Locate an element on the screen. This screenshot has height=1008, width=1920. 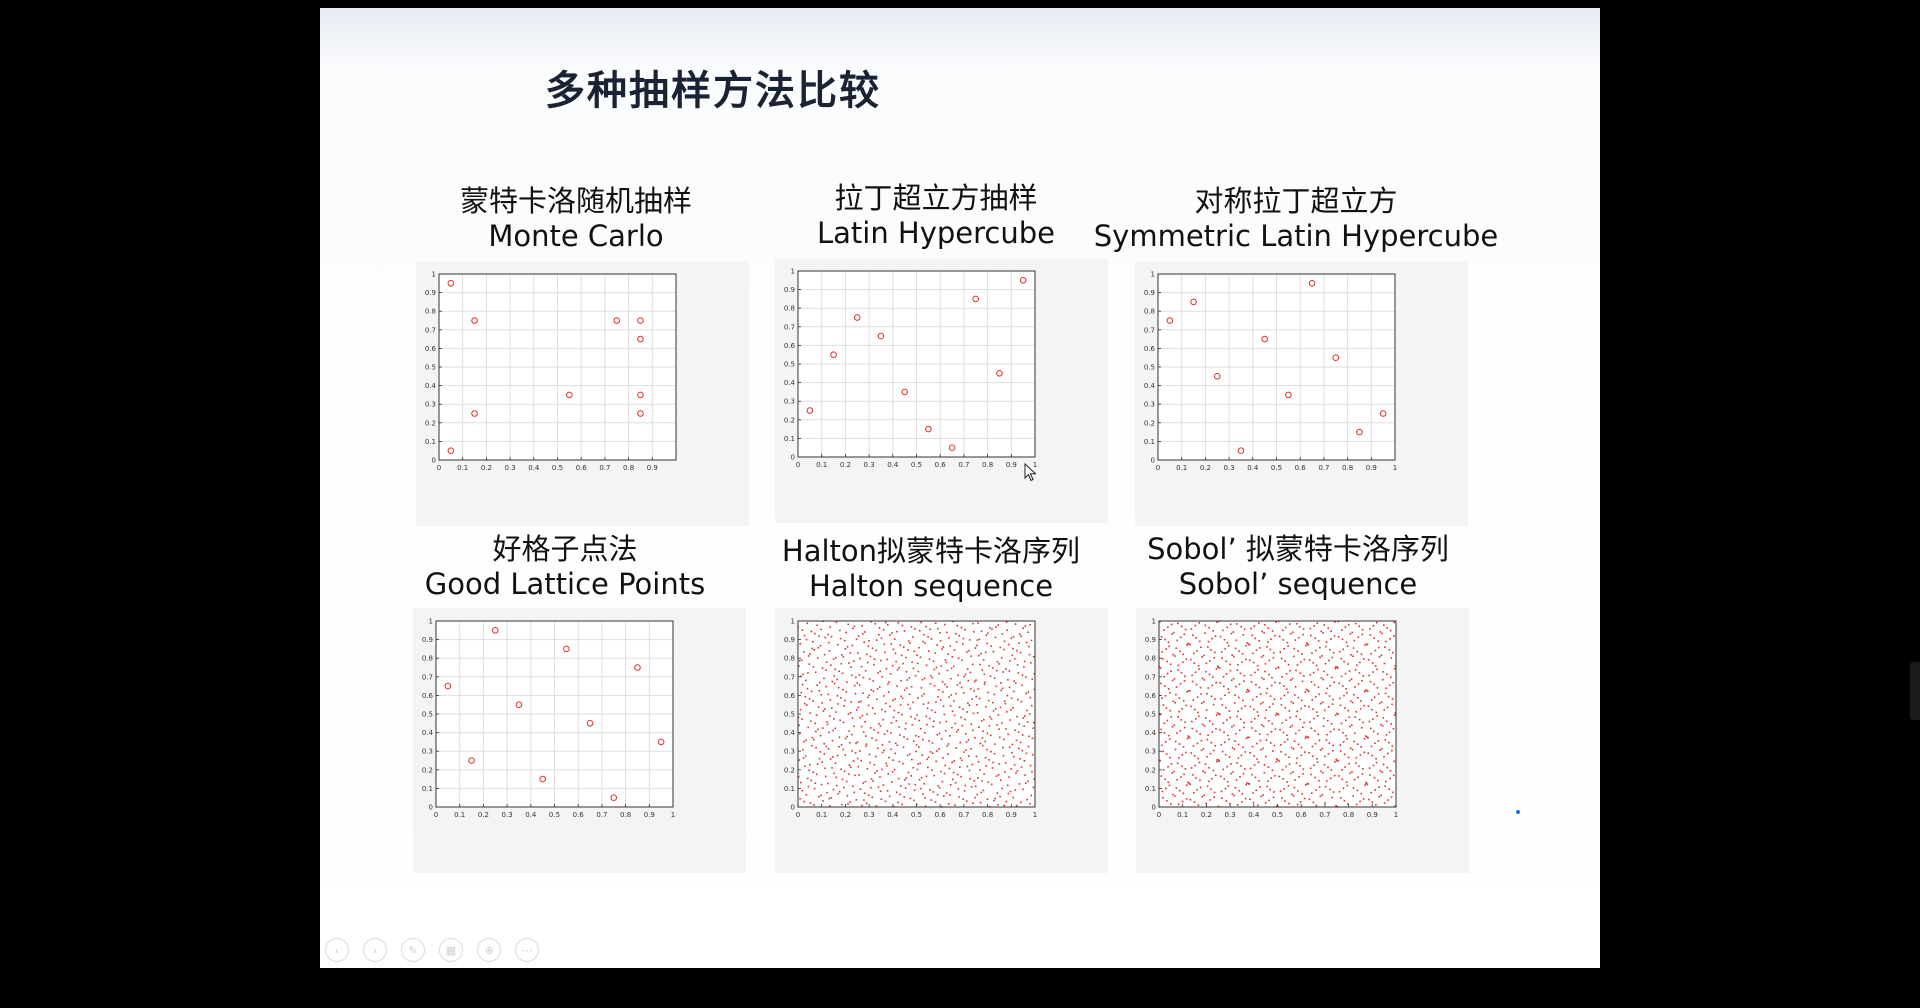
pen-button: ✎ is located at coordinates (413, 950).